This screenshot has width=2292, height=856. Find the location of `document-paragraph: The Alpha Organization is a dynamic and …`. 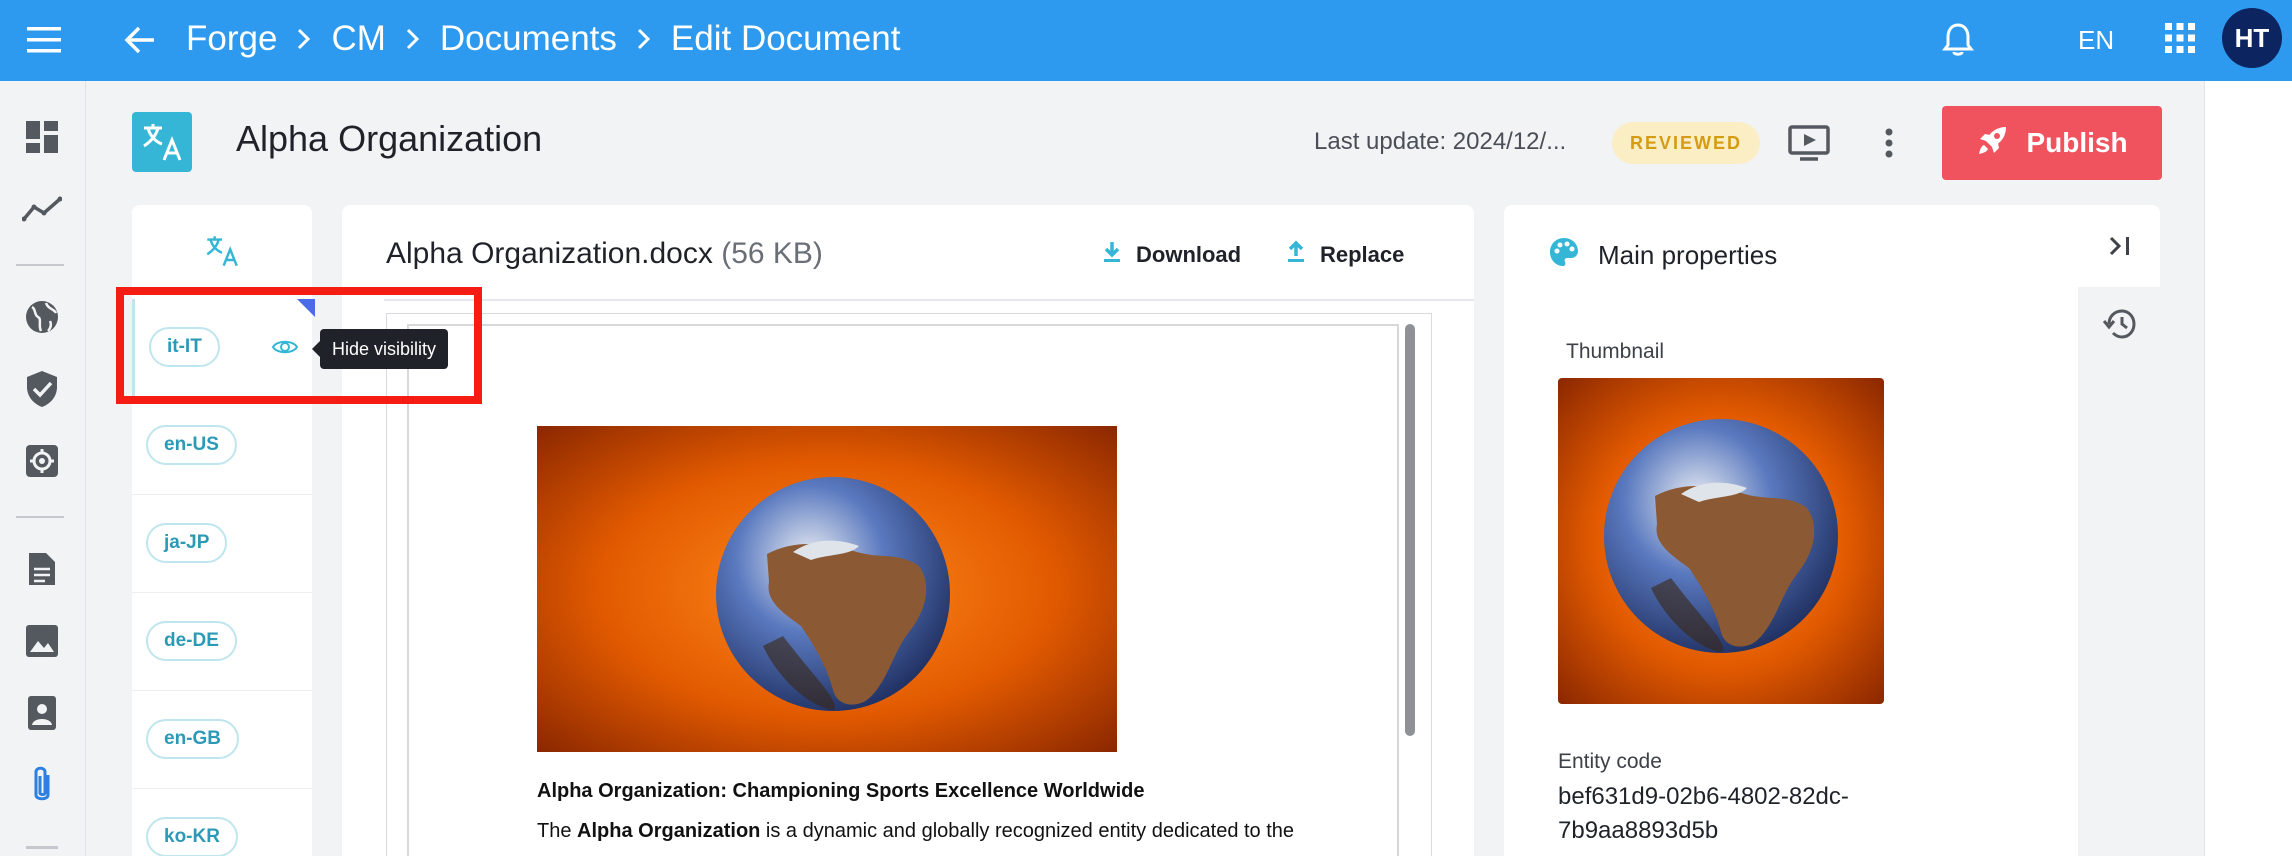

document-paragraph: The Alpha Organization is a dynamic and … is located at coordinates (915, 831).